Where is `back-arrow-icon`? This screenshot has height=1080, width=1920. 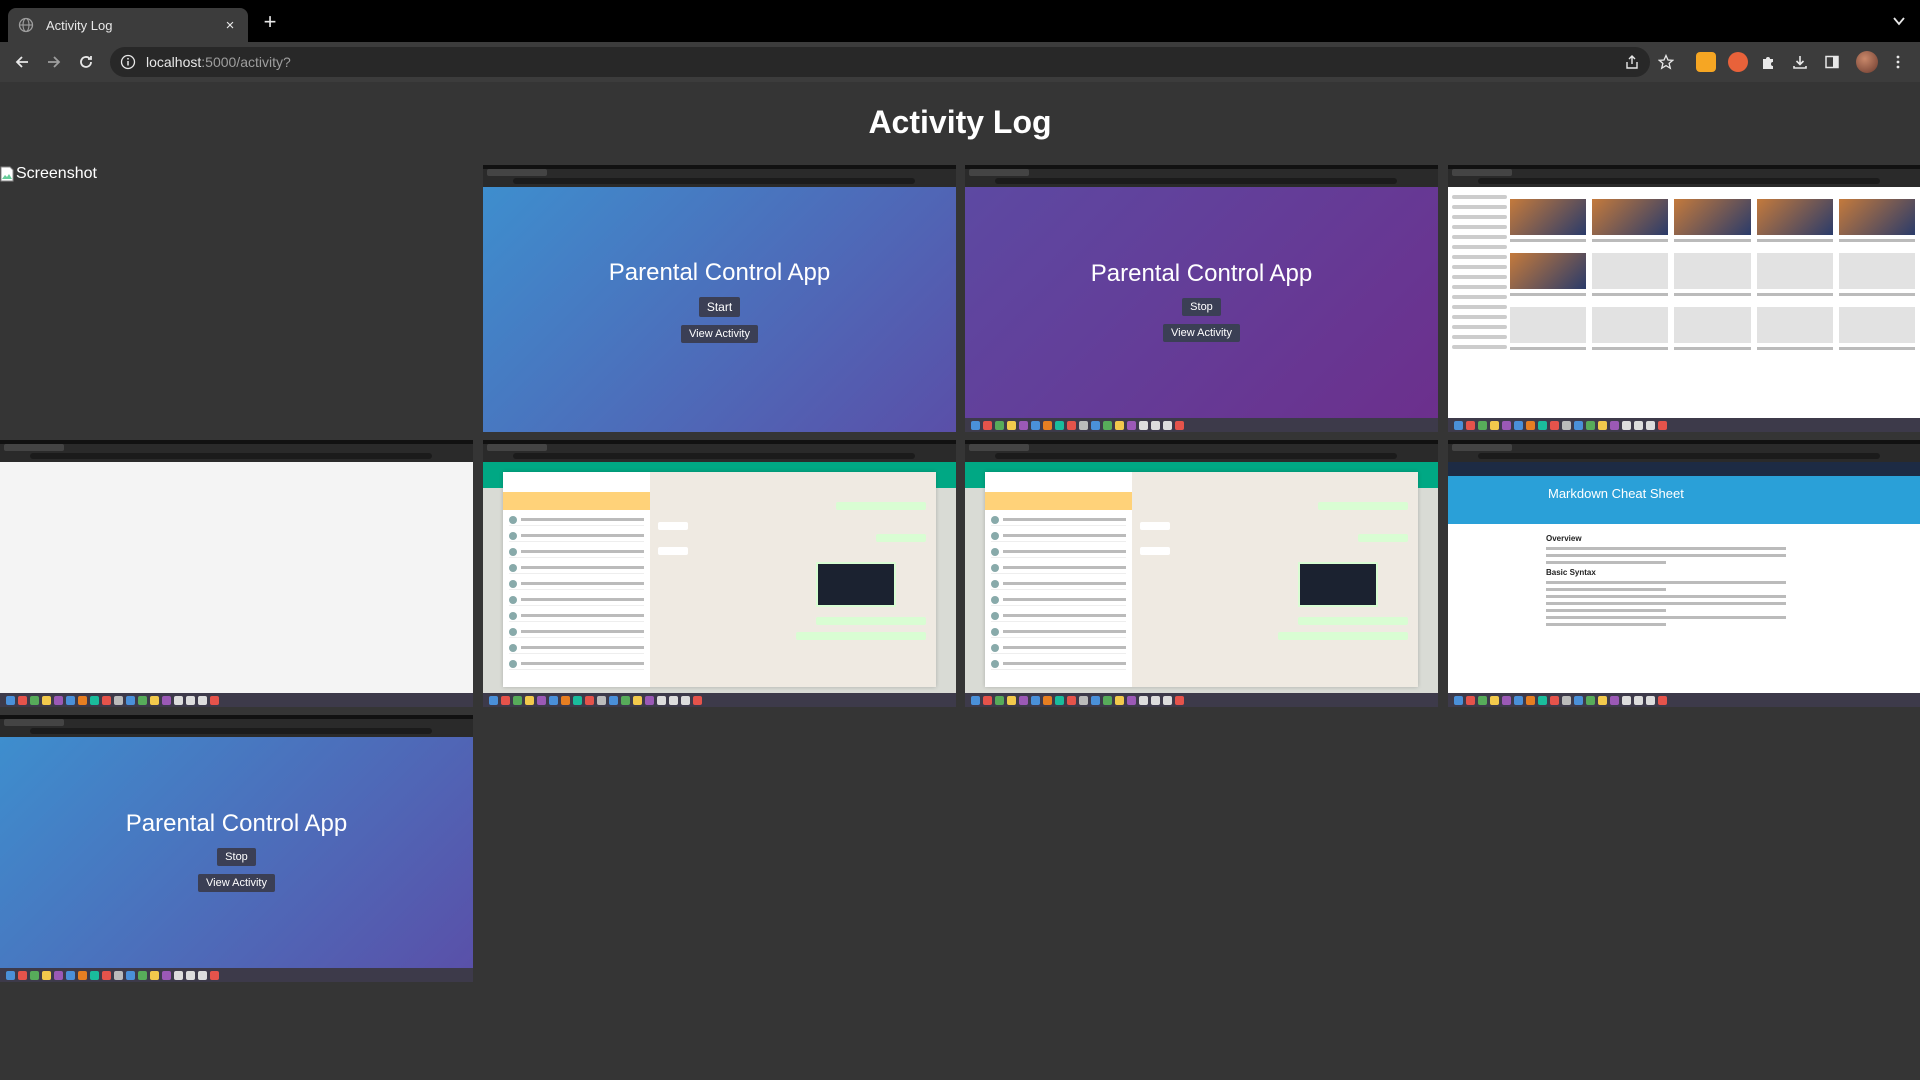
back-arrow-icon is located at coordinates (21, 62).